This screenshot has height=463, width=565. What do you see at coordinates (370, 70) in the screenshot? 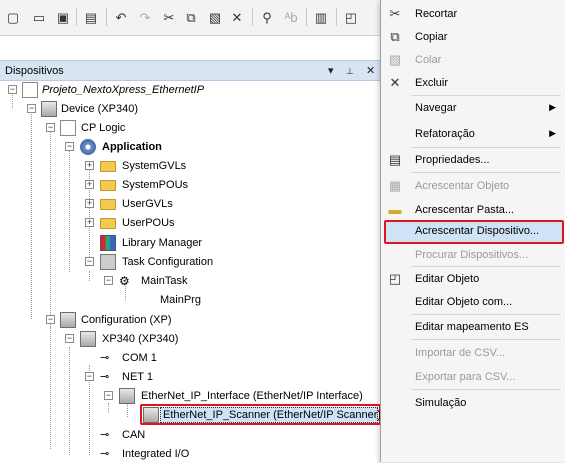
I see `close-icon: ✕` at bounding box center [370, 70].